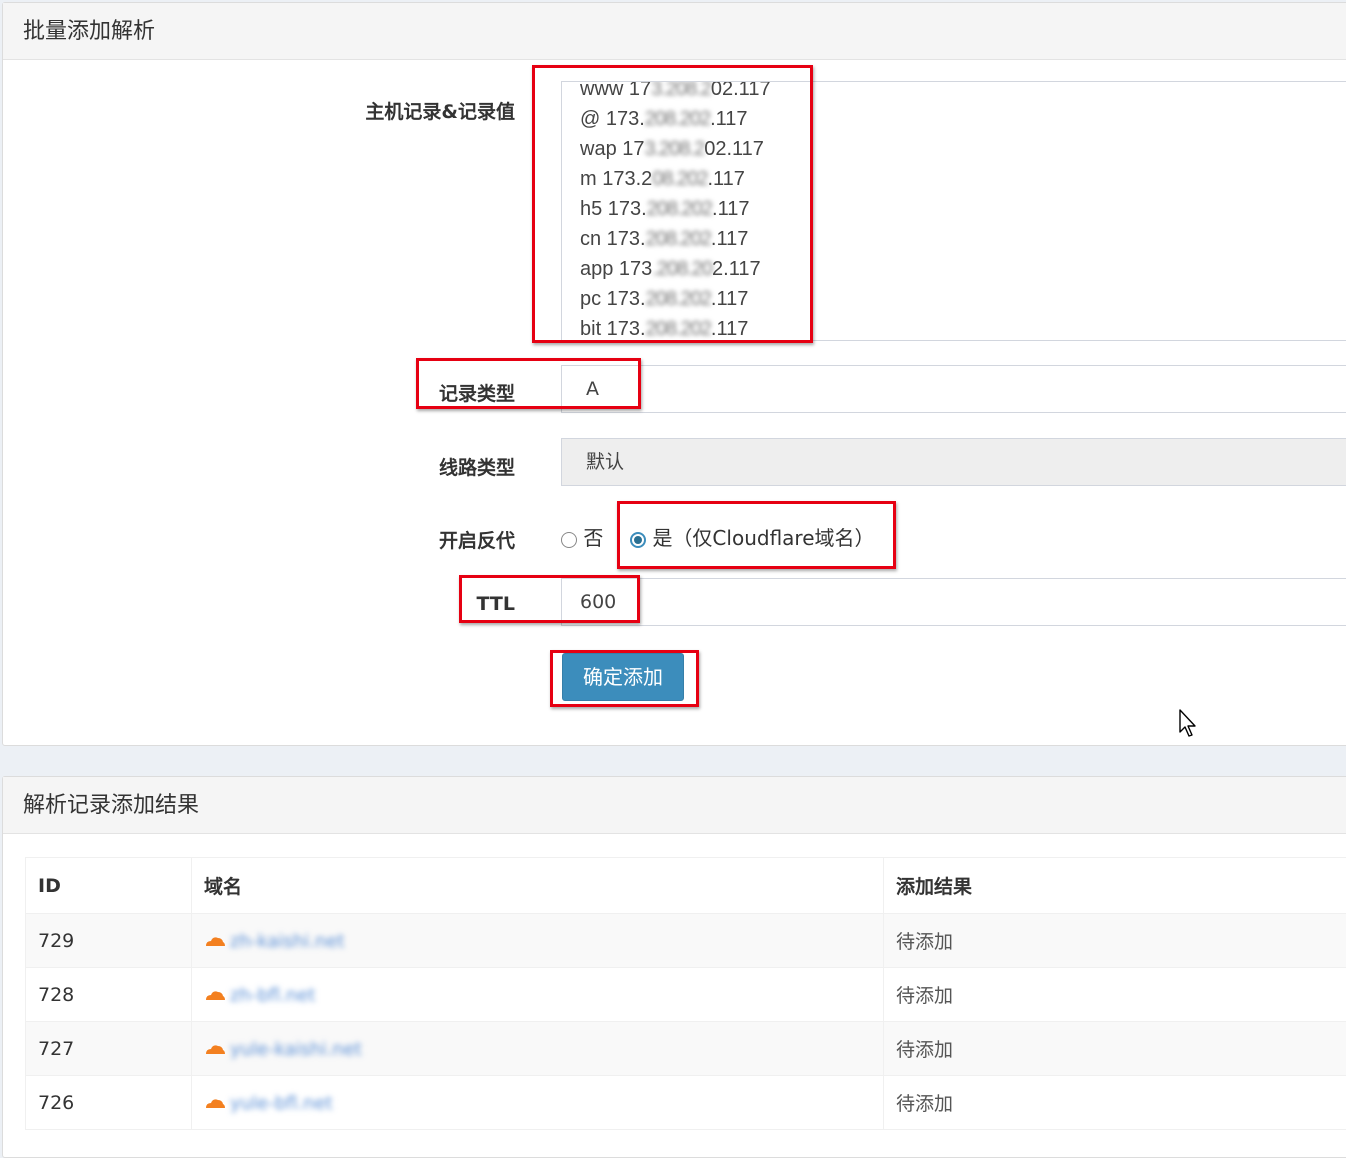  I want to click on proxy-label: 开启反代, so click(365, 539).